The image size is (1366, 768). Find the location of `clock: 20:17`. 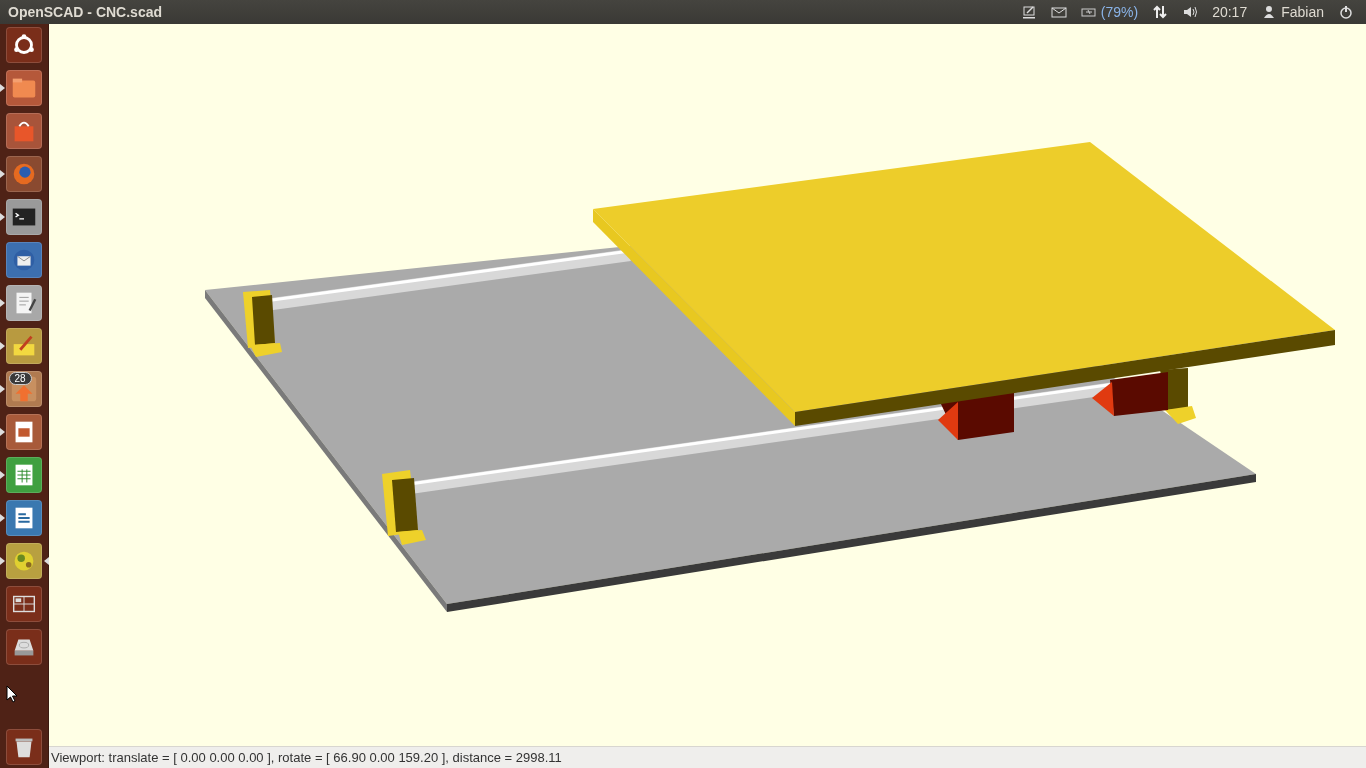

clock: 20:17 is located at coordinates (1230, 12).